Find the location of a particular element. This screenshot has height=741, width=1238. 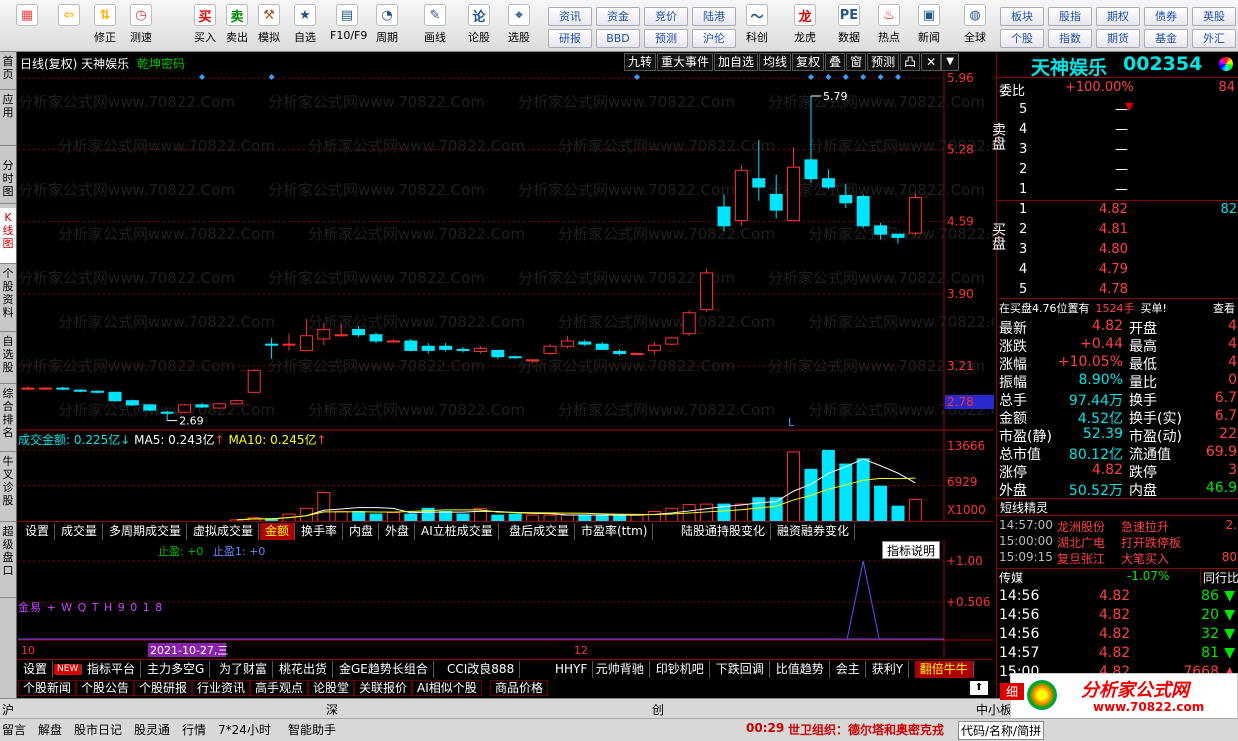

indicator-tab: 盘后成交量 is located at coordinates (540, 531).